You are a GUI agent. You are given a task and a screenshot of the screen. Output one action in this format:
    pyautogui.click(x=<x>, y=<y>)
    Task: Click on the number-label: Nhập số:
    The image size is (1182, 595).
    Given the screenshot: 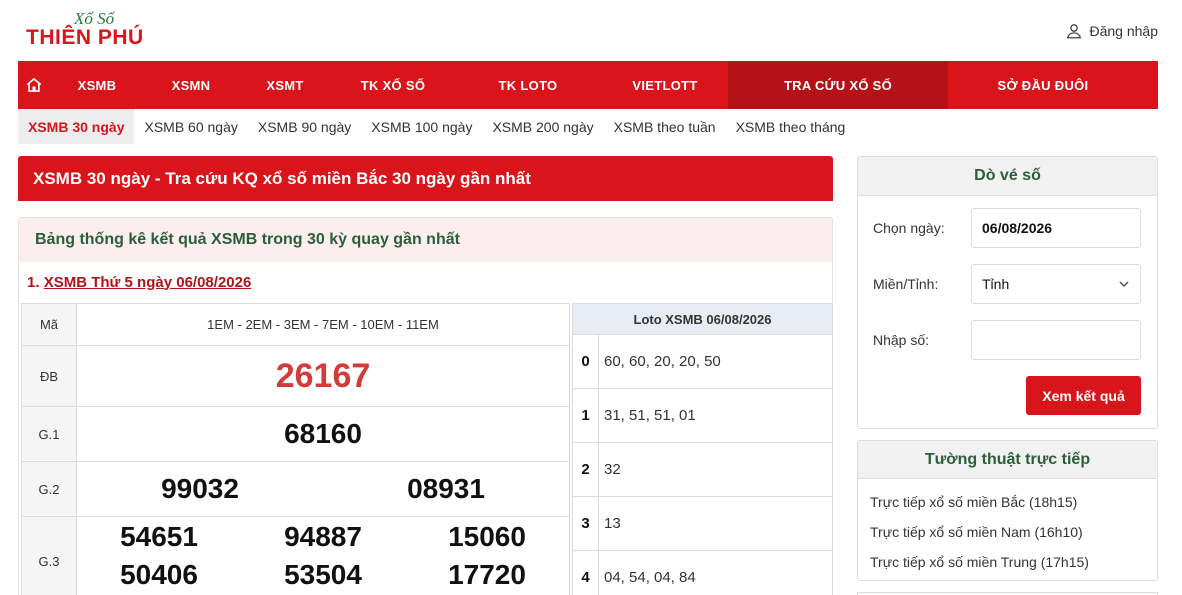 What is the action you would take?
    pyautogui.click(x=901, y=340)
    